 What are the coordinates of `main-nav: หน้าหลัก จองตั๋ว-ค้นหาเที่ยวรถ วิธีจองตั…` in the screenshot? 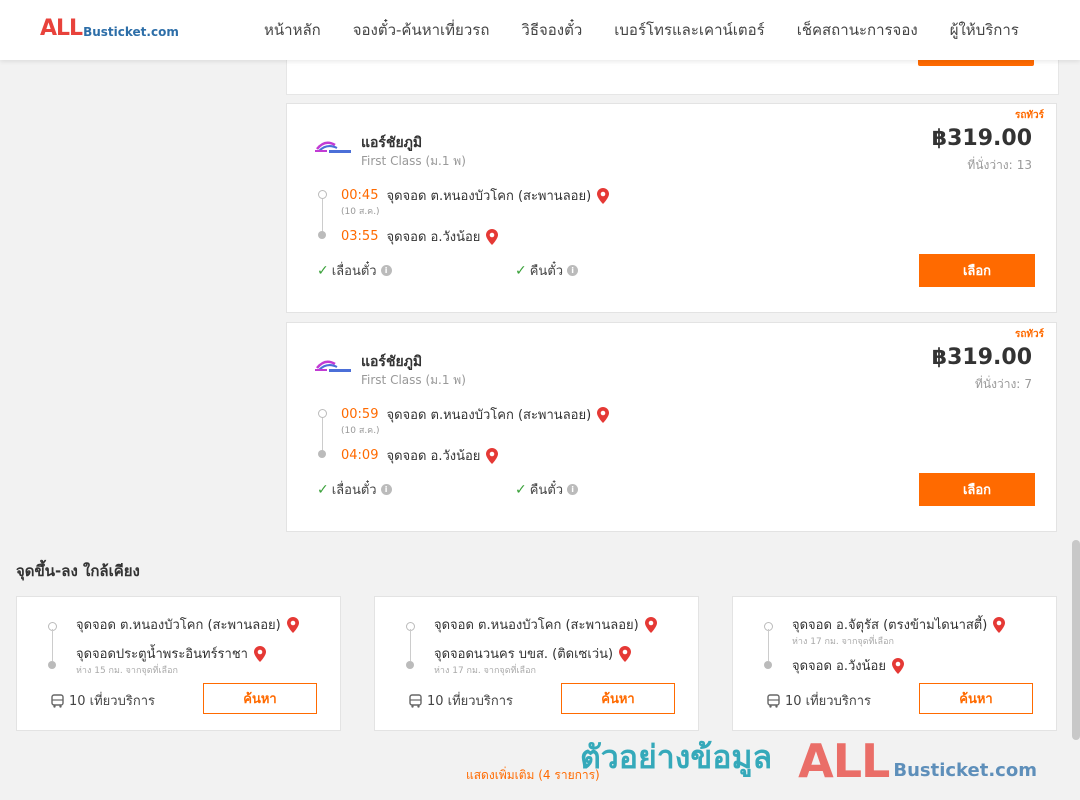 It's located at (641, 30).